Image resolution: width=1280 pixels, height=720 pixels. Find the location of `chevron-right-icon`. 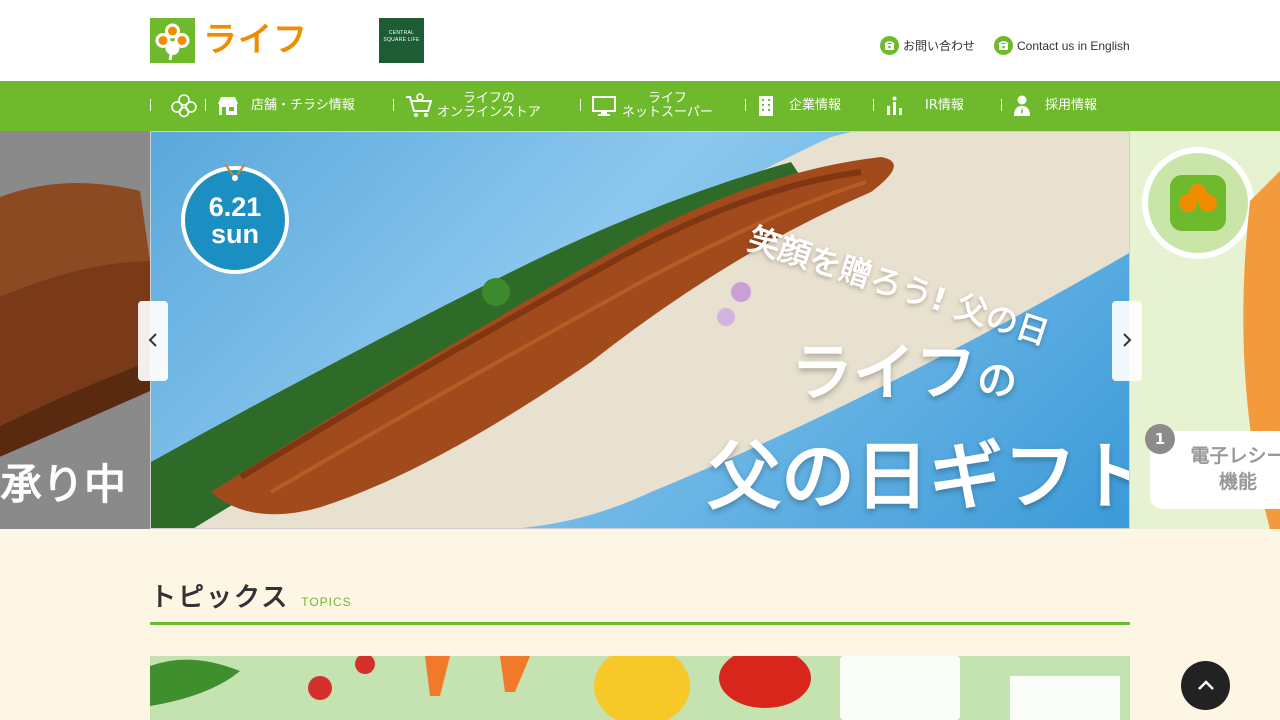

chevron-right-icon is located at coordinates (1127, 341).